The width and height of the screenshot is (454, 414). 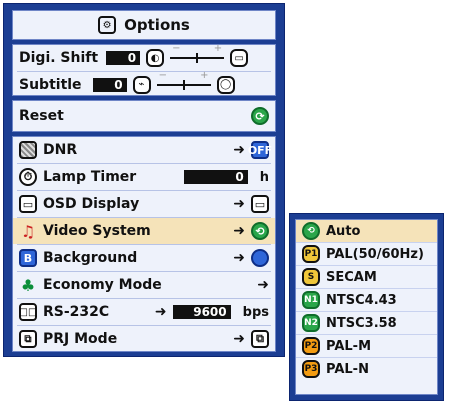 What do you see at coordinates (255, 312) in the screenshot?
I see `rs232c-unit: bps` at bounding box center [255, 312].